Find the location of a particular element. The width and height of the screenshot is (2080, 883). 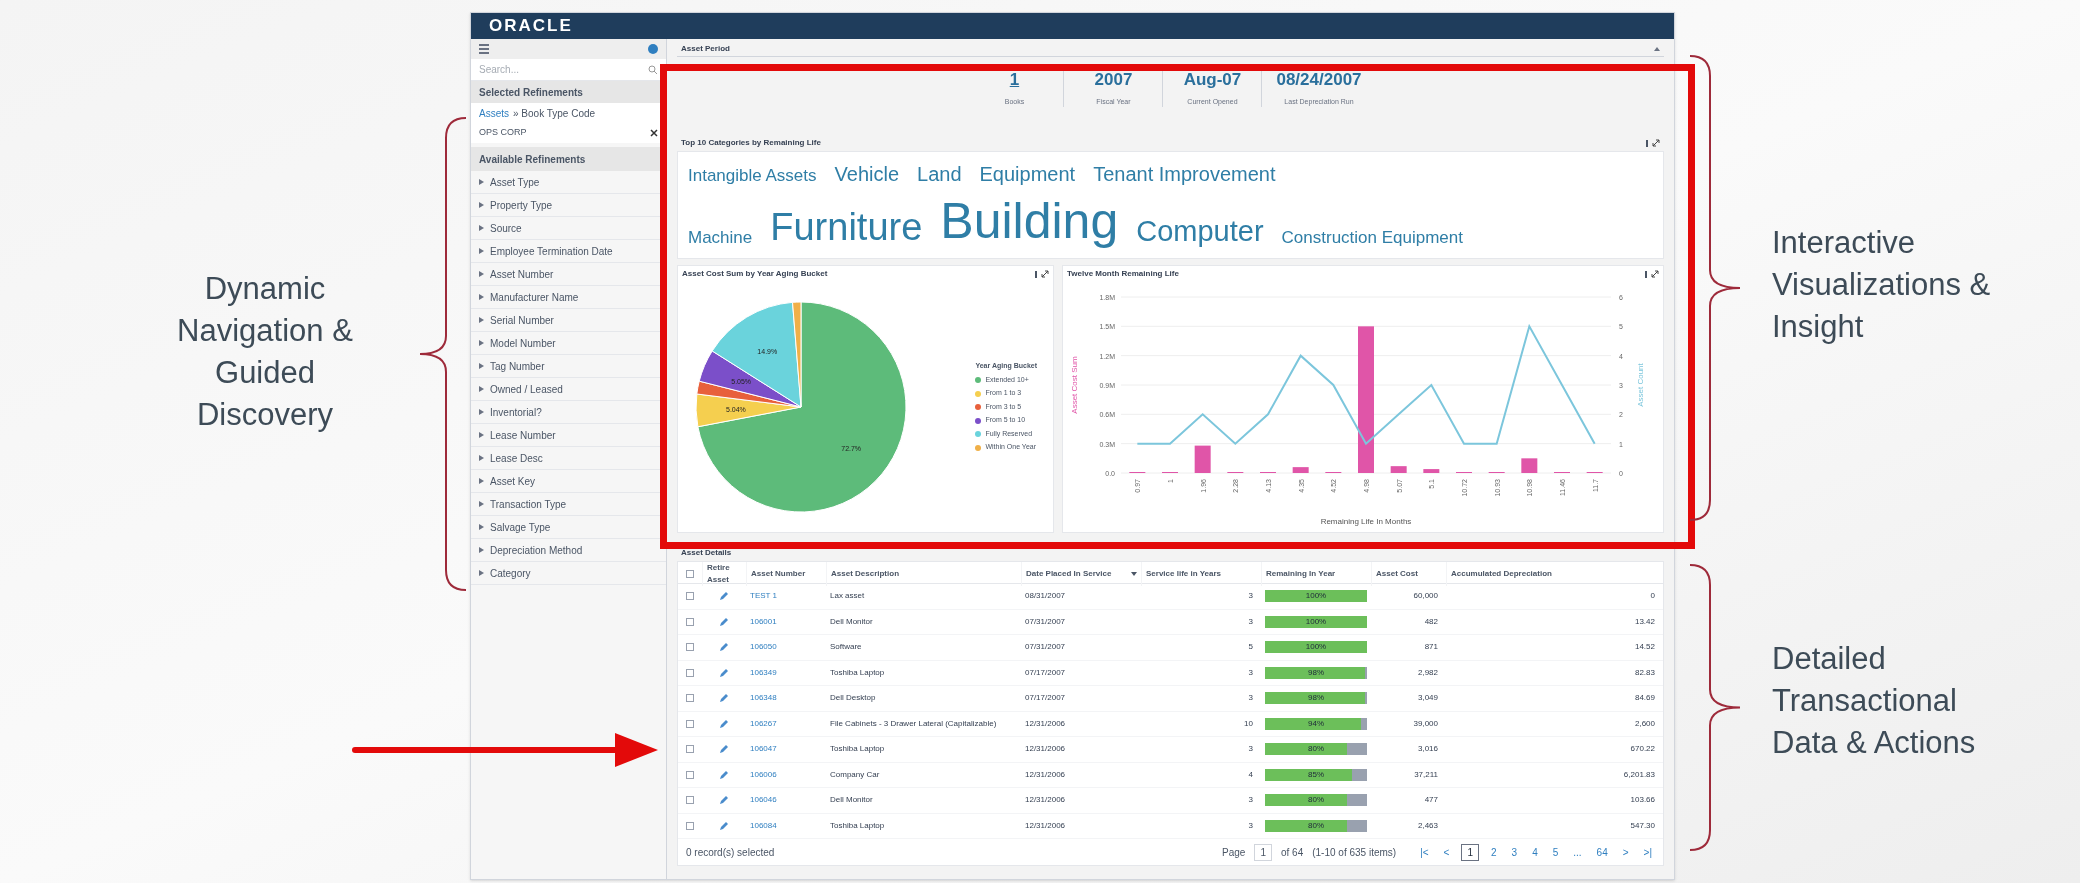

asset-link: 106267 is located at coordinates (786, 723).